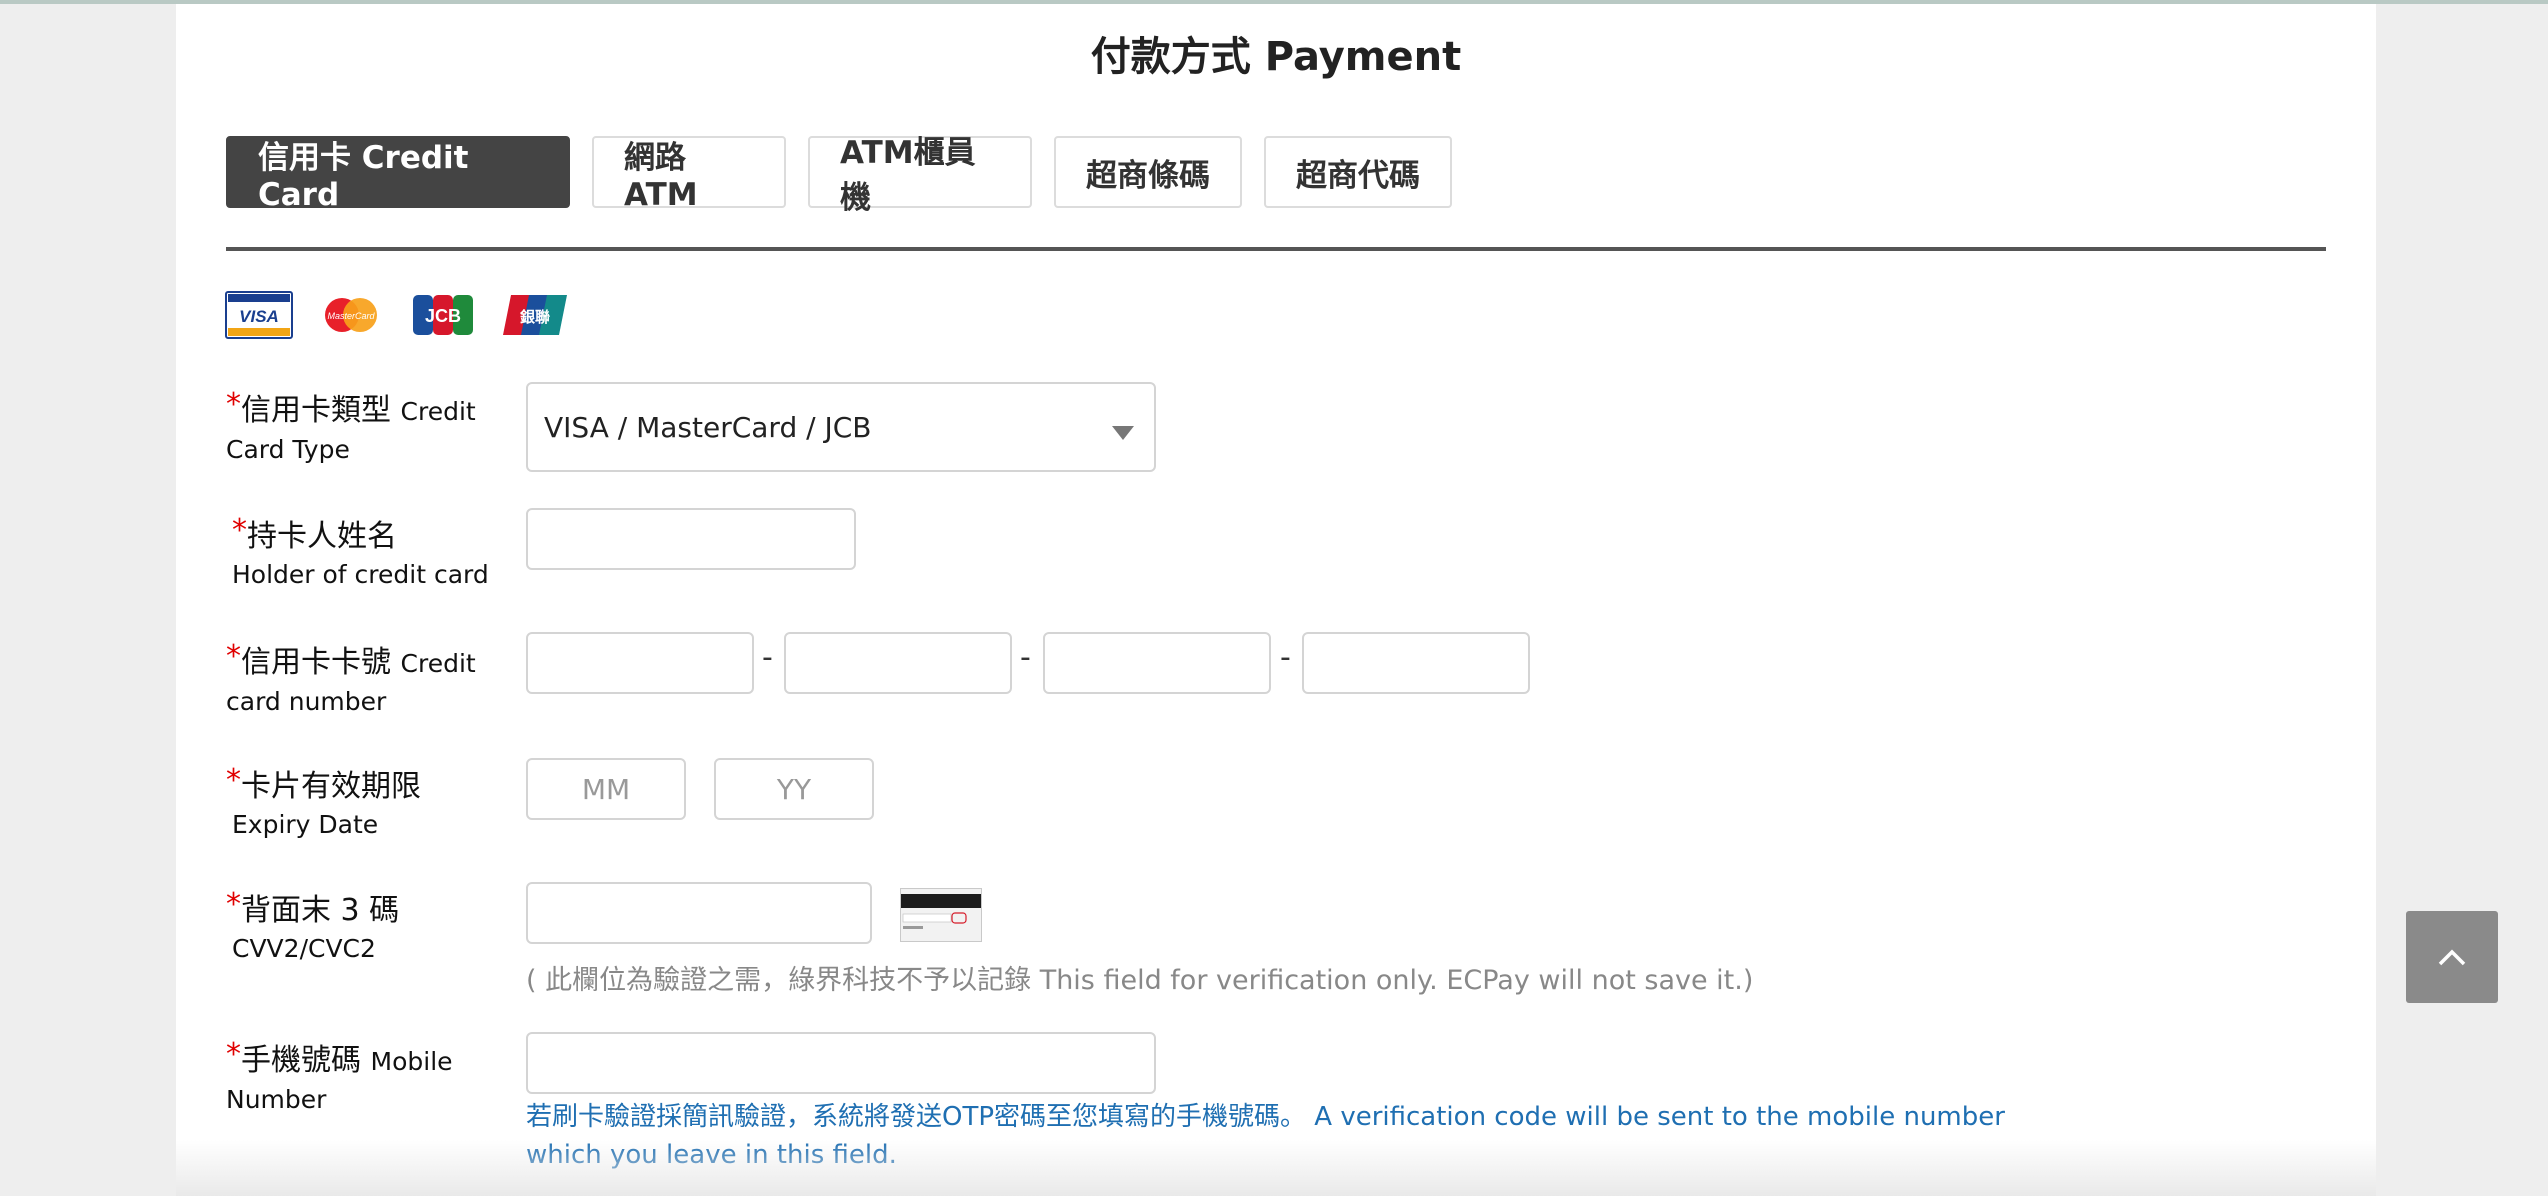  I want to click on jcb-logo: JCB, so click(443, 315).